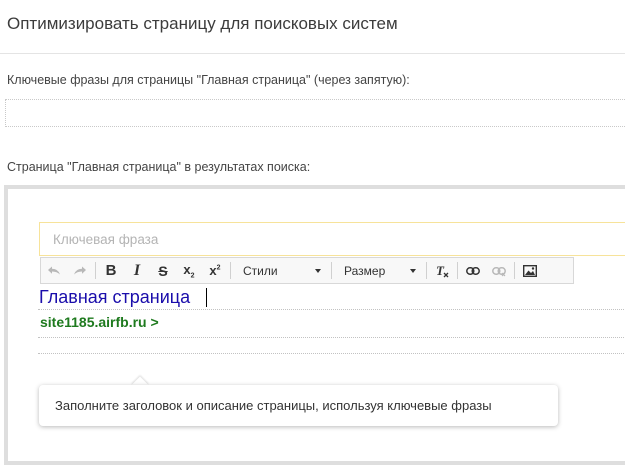 The image size is (625, 465). Describe the element at coordinates (312, 53) in the screenshot. I see `header-divider` at that location.